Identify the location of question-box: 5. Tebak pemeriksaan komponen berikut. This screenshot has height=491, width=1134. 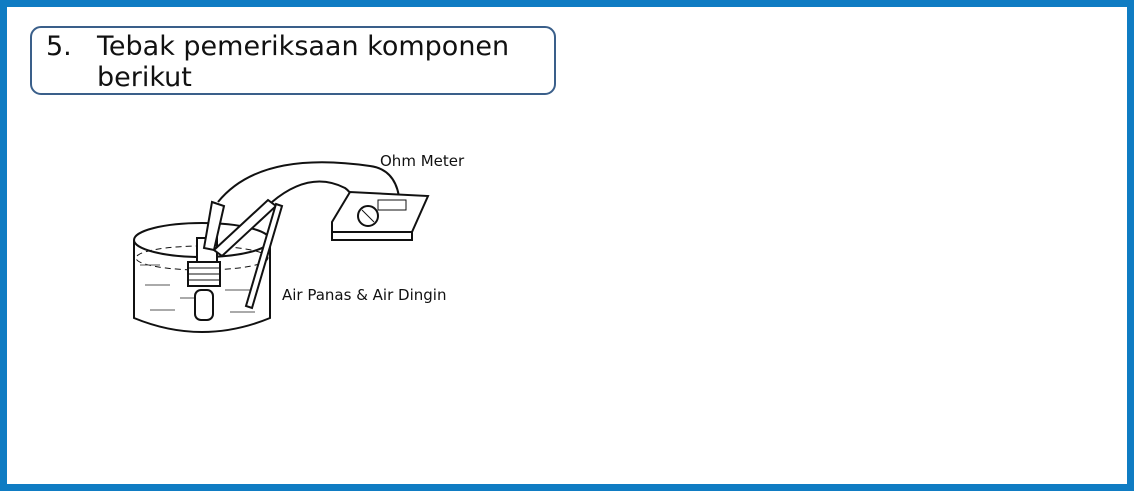
(293, 60).